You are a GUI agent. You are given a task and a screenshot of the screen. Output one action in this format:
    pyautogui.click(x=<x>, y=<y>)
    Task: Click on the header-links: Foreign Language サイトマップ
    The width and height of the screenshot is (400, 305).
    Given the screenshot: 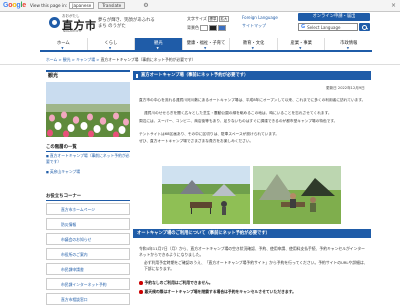 What is the action you would take?
    pyautogui.click(x=260, y=23)
    